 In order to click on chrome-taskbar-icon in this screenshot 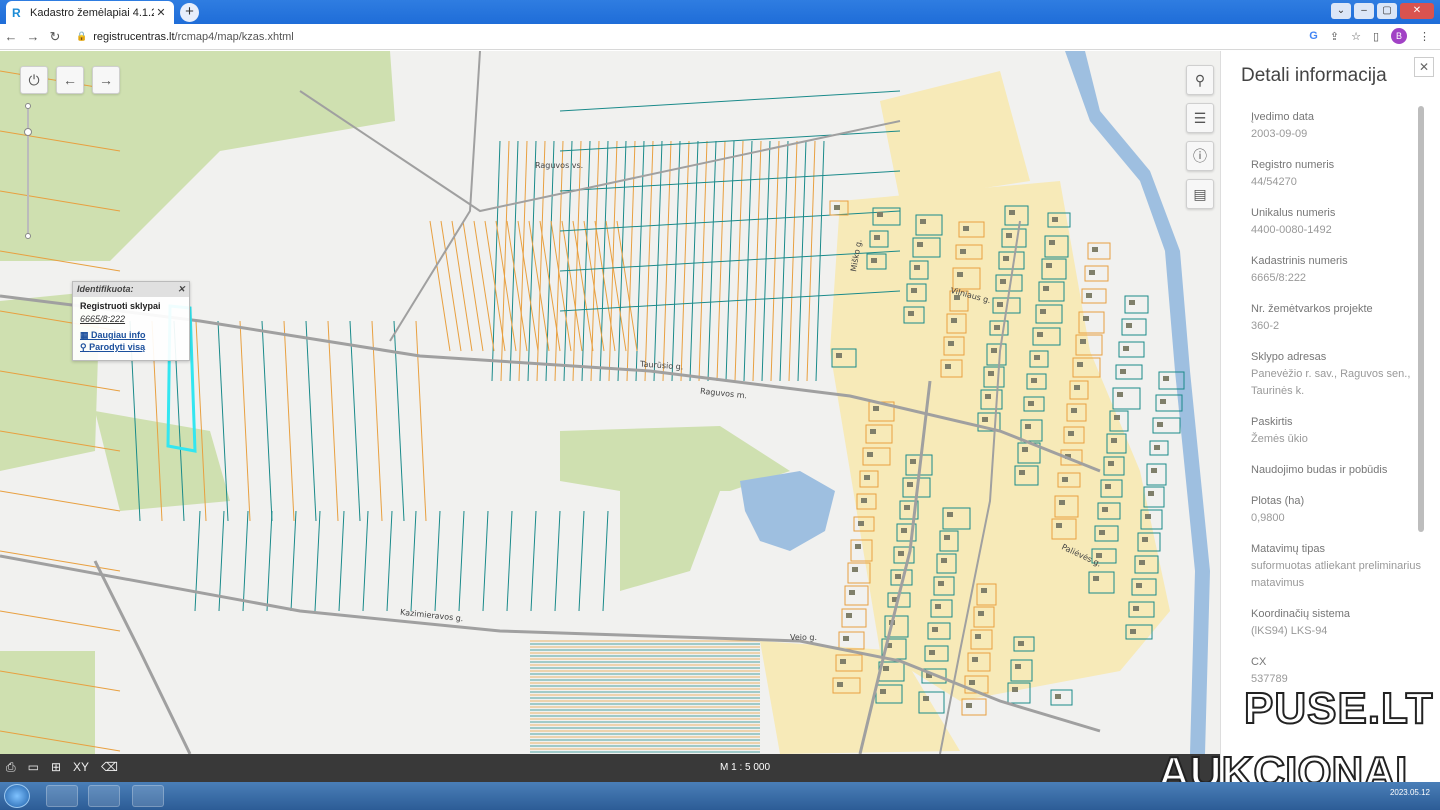, I will do `click(62, 796)`.